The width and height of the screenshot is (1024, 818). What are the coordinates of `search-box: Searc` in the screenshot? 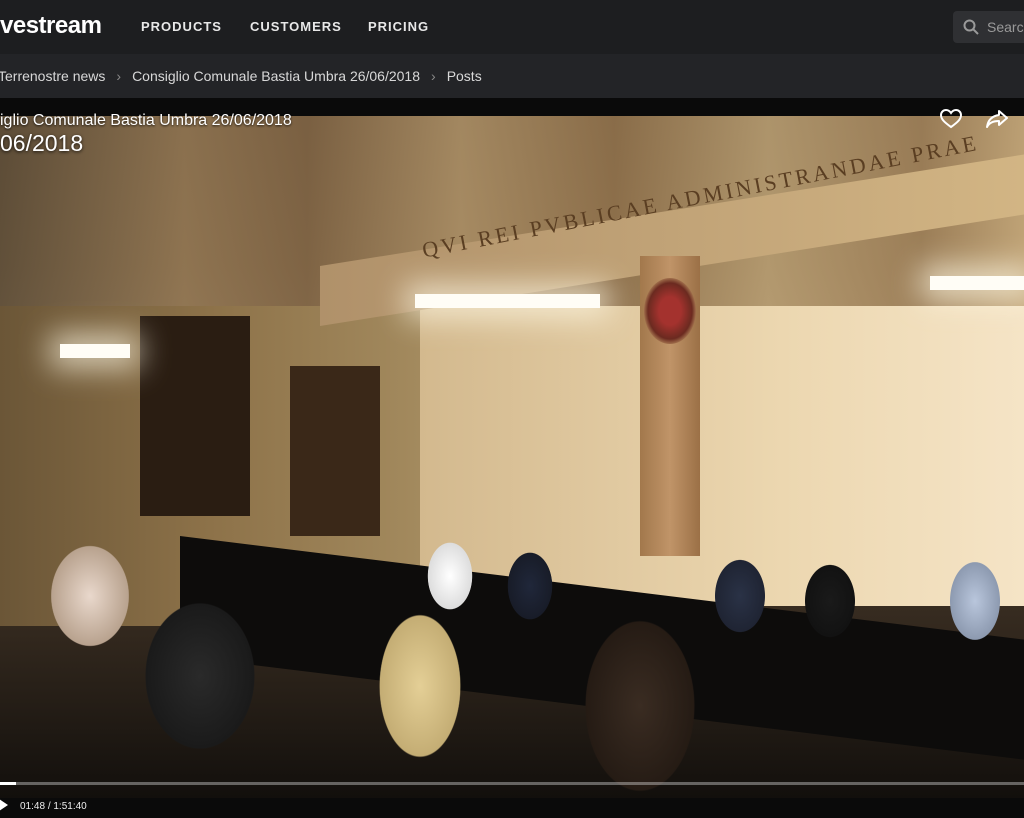 It's located at (988, 27).